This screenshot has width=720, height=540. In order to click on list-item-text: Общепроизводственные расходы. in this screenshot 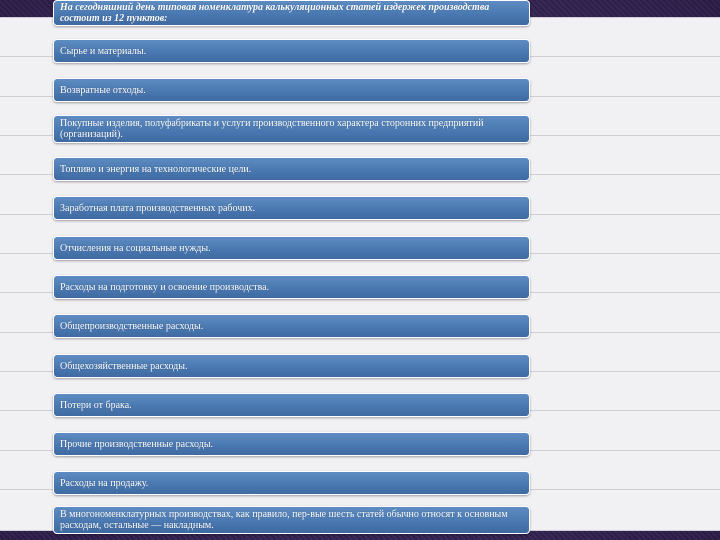, I will do `click(132, 326)`.